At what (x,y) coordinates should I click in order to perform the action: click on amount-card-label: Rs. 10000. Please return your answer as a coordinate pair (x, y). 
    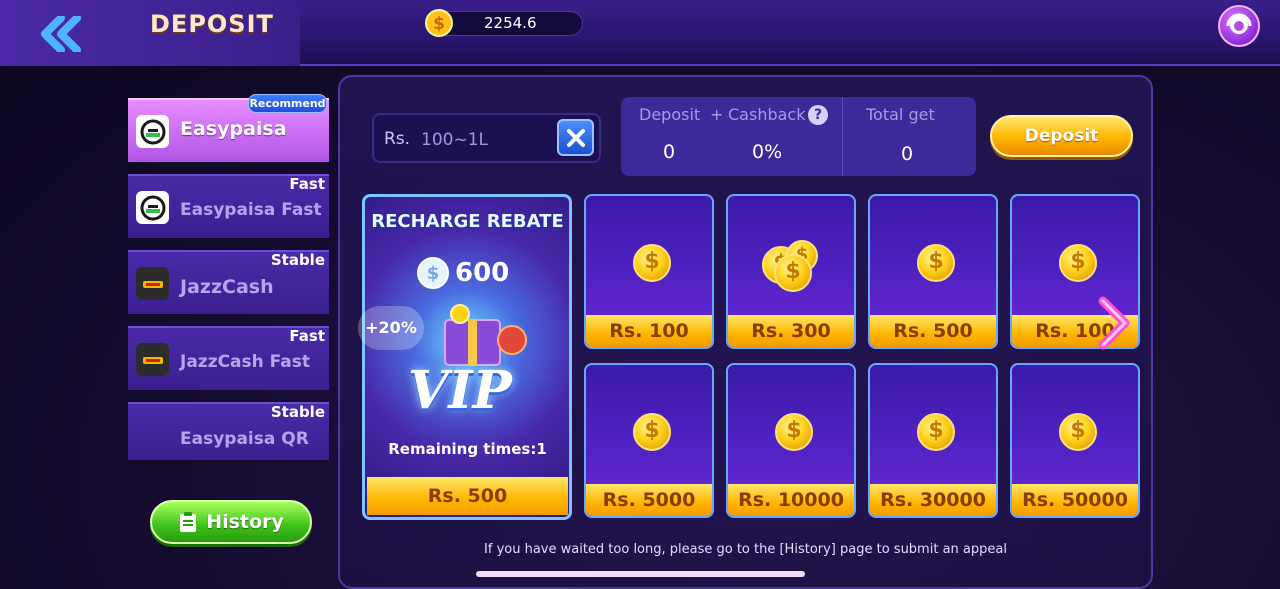
    Looking at the image, I should click on (791, 500).